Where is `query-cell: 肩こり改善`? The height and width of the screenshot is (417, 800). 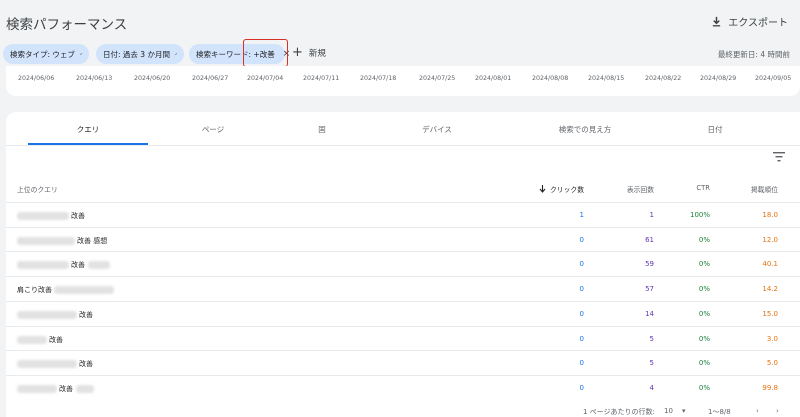
query-cell: 肩こり改善 is located at coordinates (65, 290).